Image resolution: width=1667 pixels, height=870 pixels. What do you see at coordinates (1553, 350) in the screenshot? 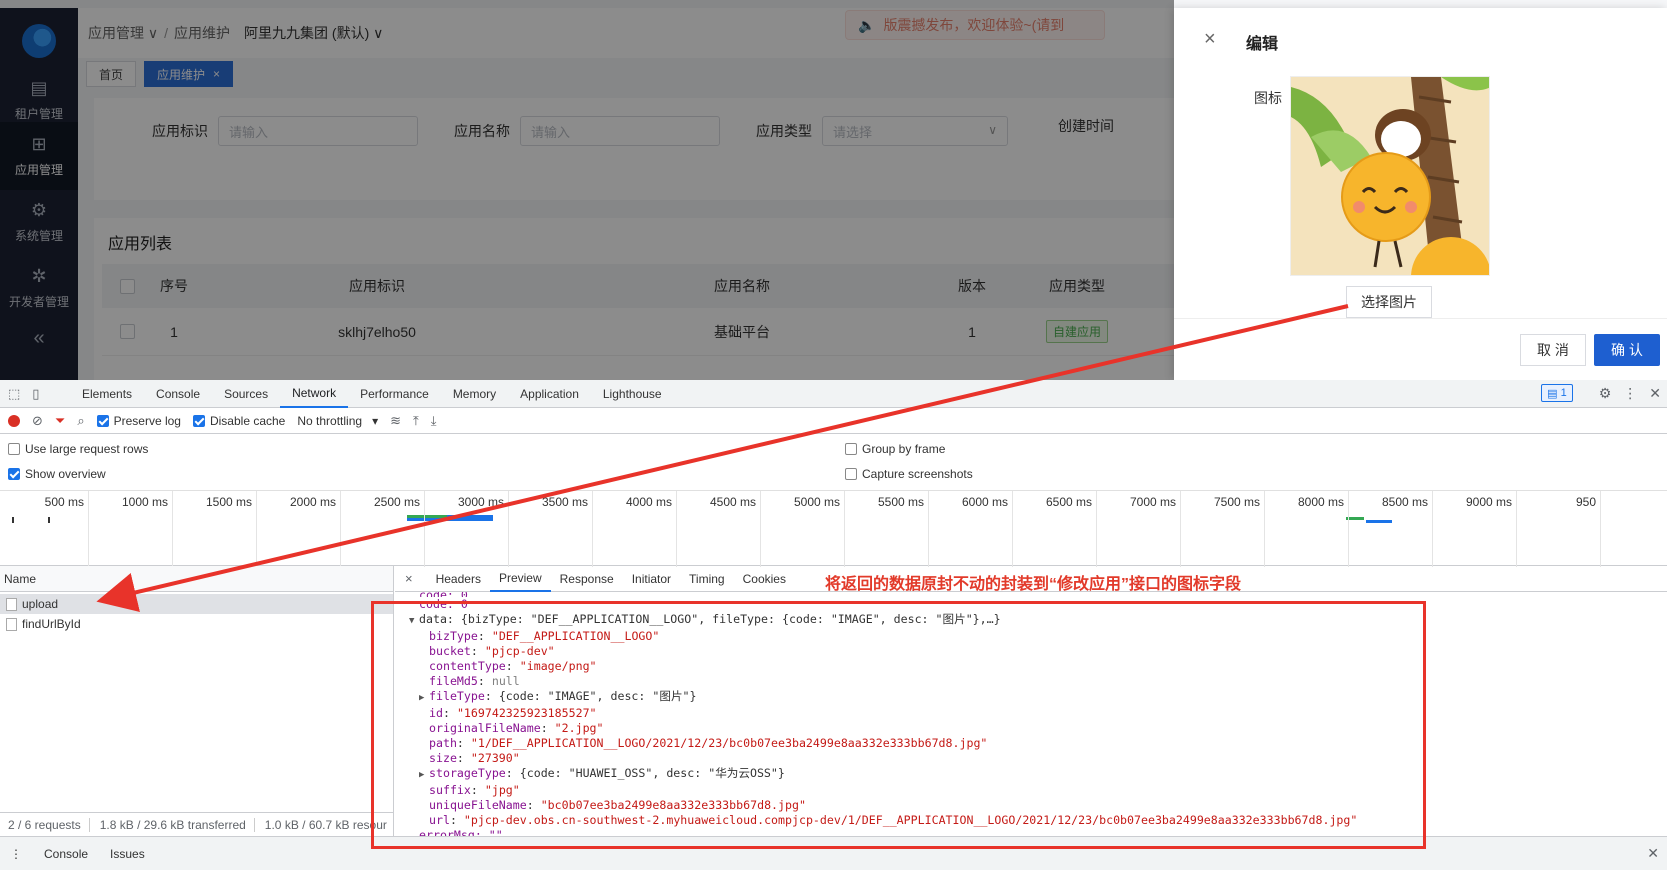
I see `cancel-button: 取 消` at bounding box center [1553, 350].